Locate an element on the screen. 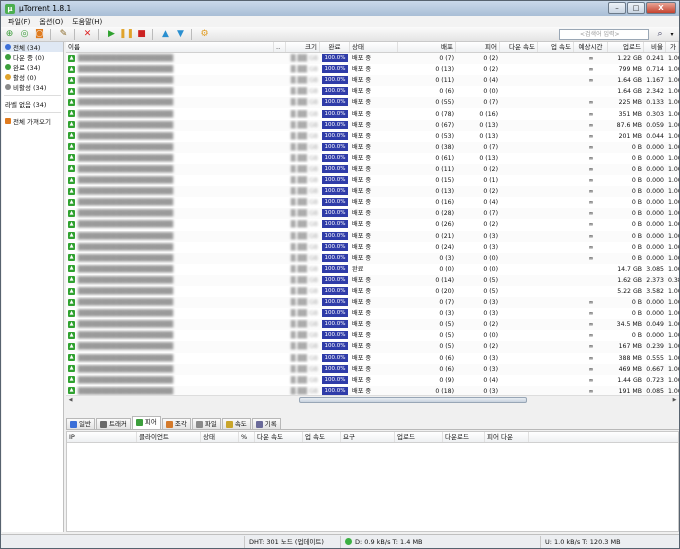 The height and width of the screenshot is (549, 680). stop-icon: ■ is located at coordinates (141, 34).